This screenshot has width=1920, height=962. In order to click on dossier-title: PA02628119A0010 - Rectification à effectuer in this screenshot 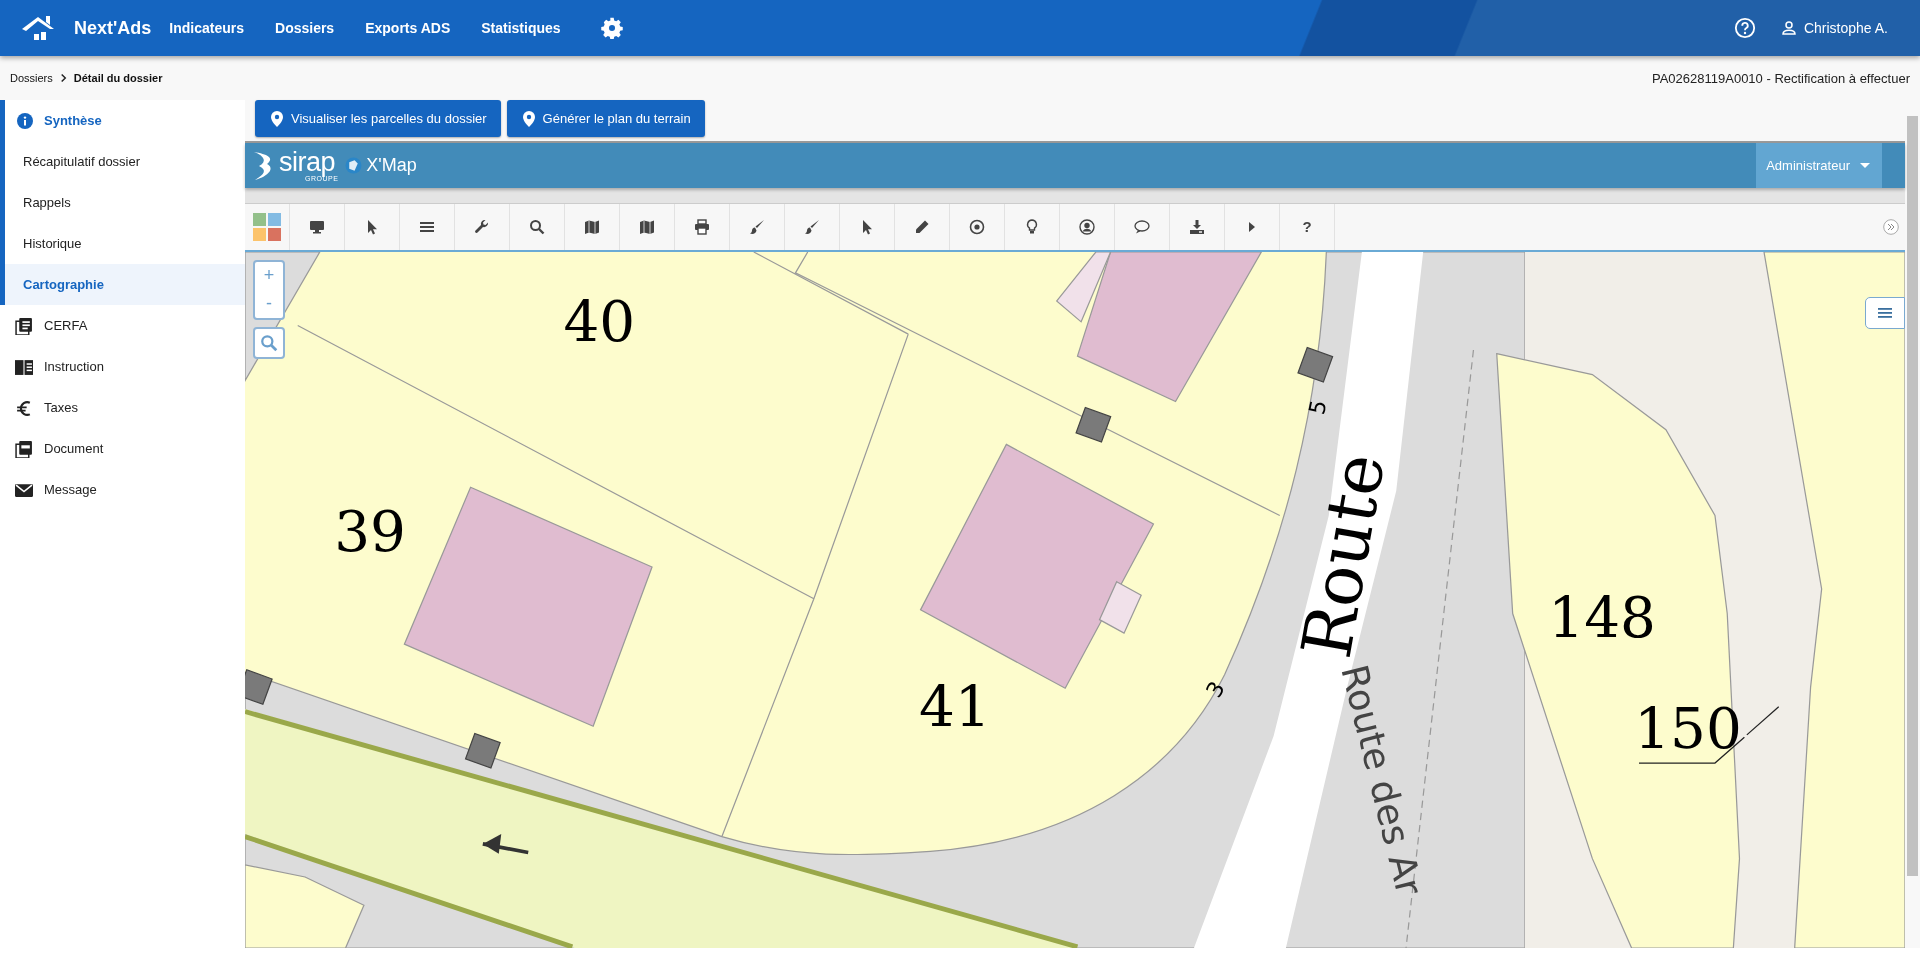, I will do `click(1781, 78)`.